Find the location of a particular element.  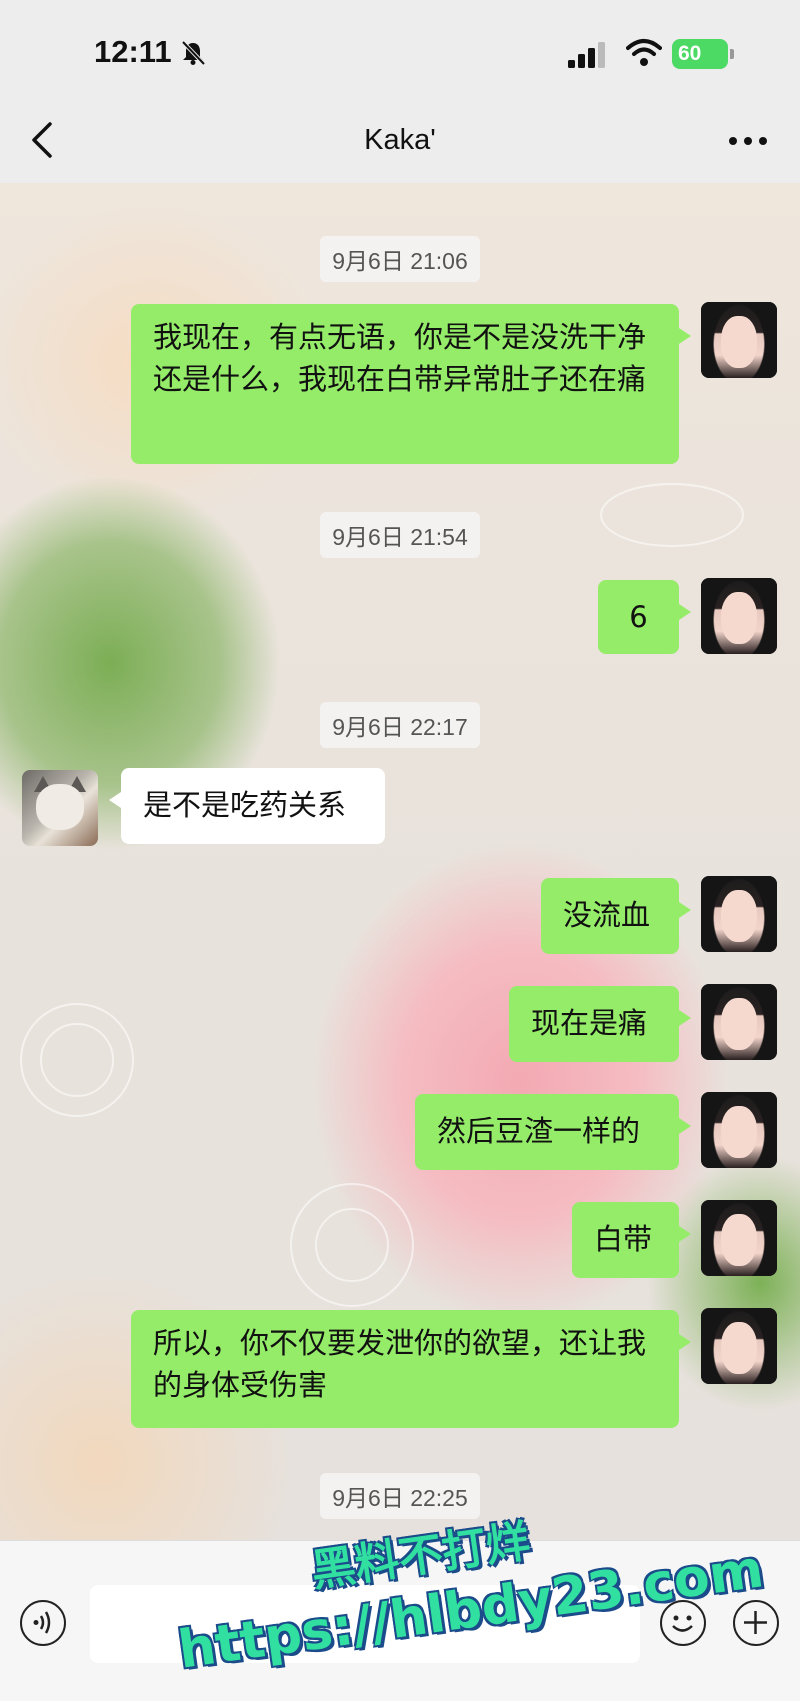

timestamp: 9月6日 21:54 is located at coordinates (400, 535).